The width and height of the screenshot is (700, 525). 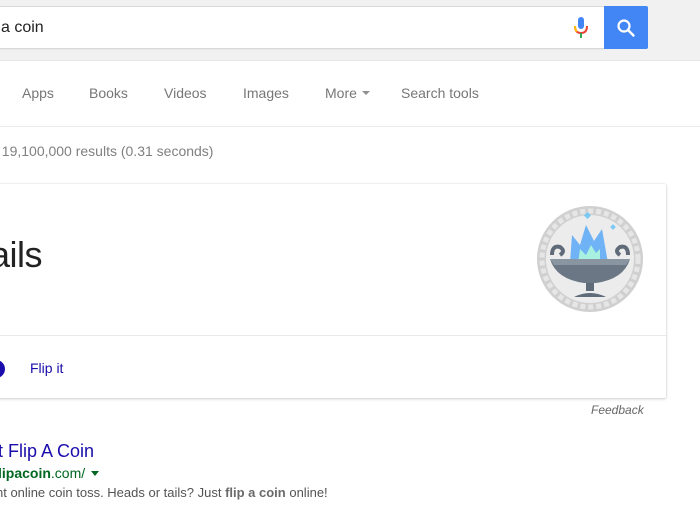 What do you see at coordinates (68, 473) in the screenshot?
I see `result-url-path: .com/` at bounding box center [68, 473].